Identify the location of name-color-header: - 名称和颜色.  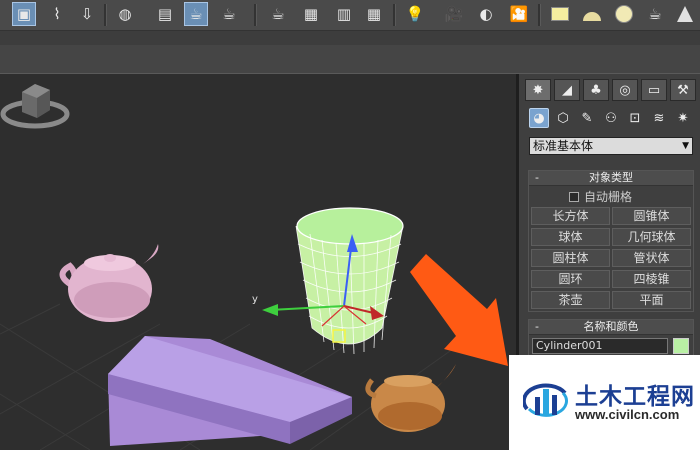
(611, 327).